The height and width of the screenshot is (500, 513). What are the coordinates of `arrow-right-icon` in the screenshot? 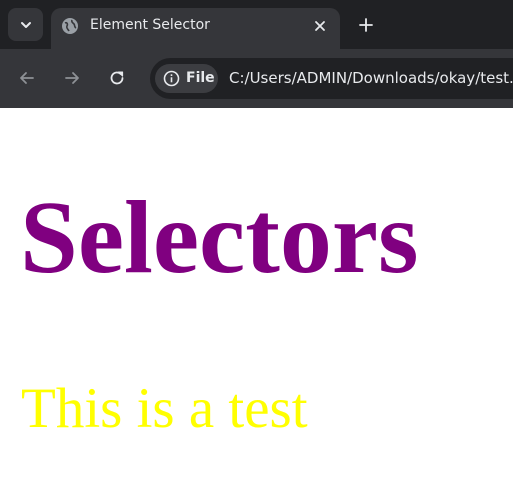 It's located at (72, 78).